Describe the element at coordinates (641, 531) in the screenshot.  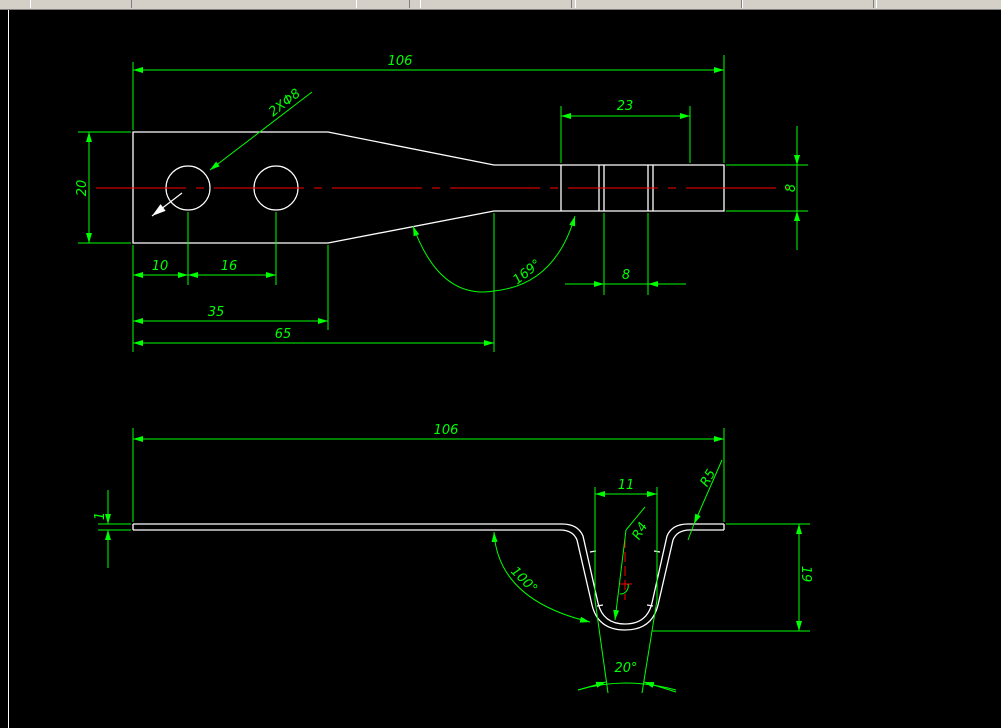
I see `dim-text-r4: R4` at that location.